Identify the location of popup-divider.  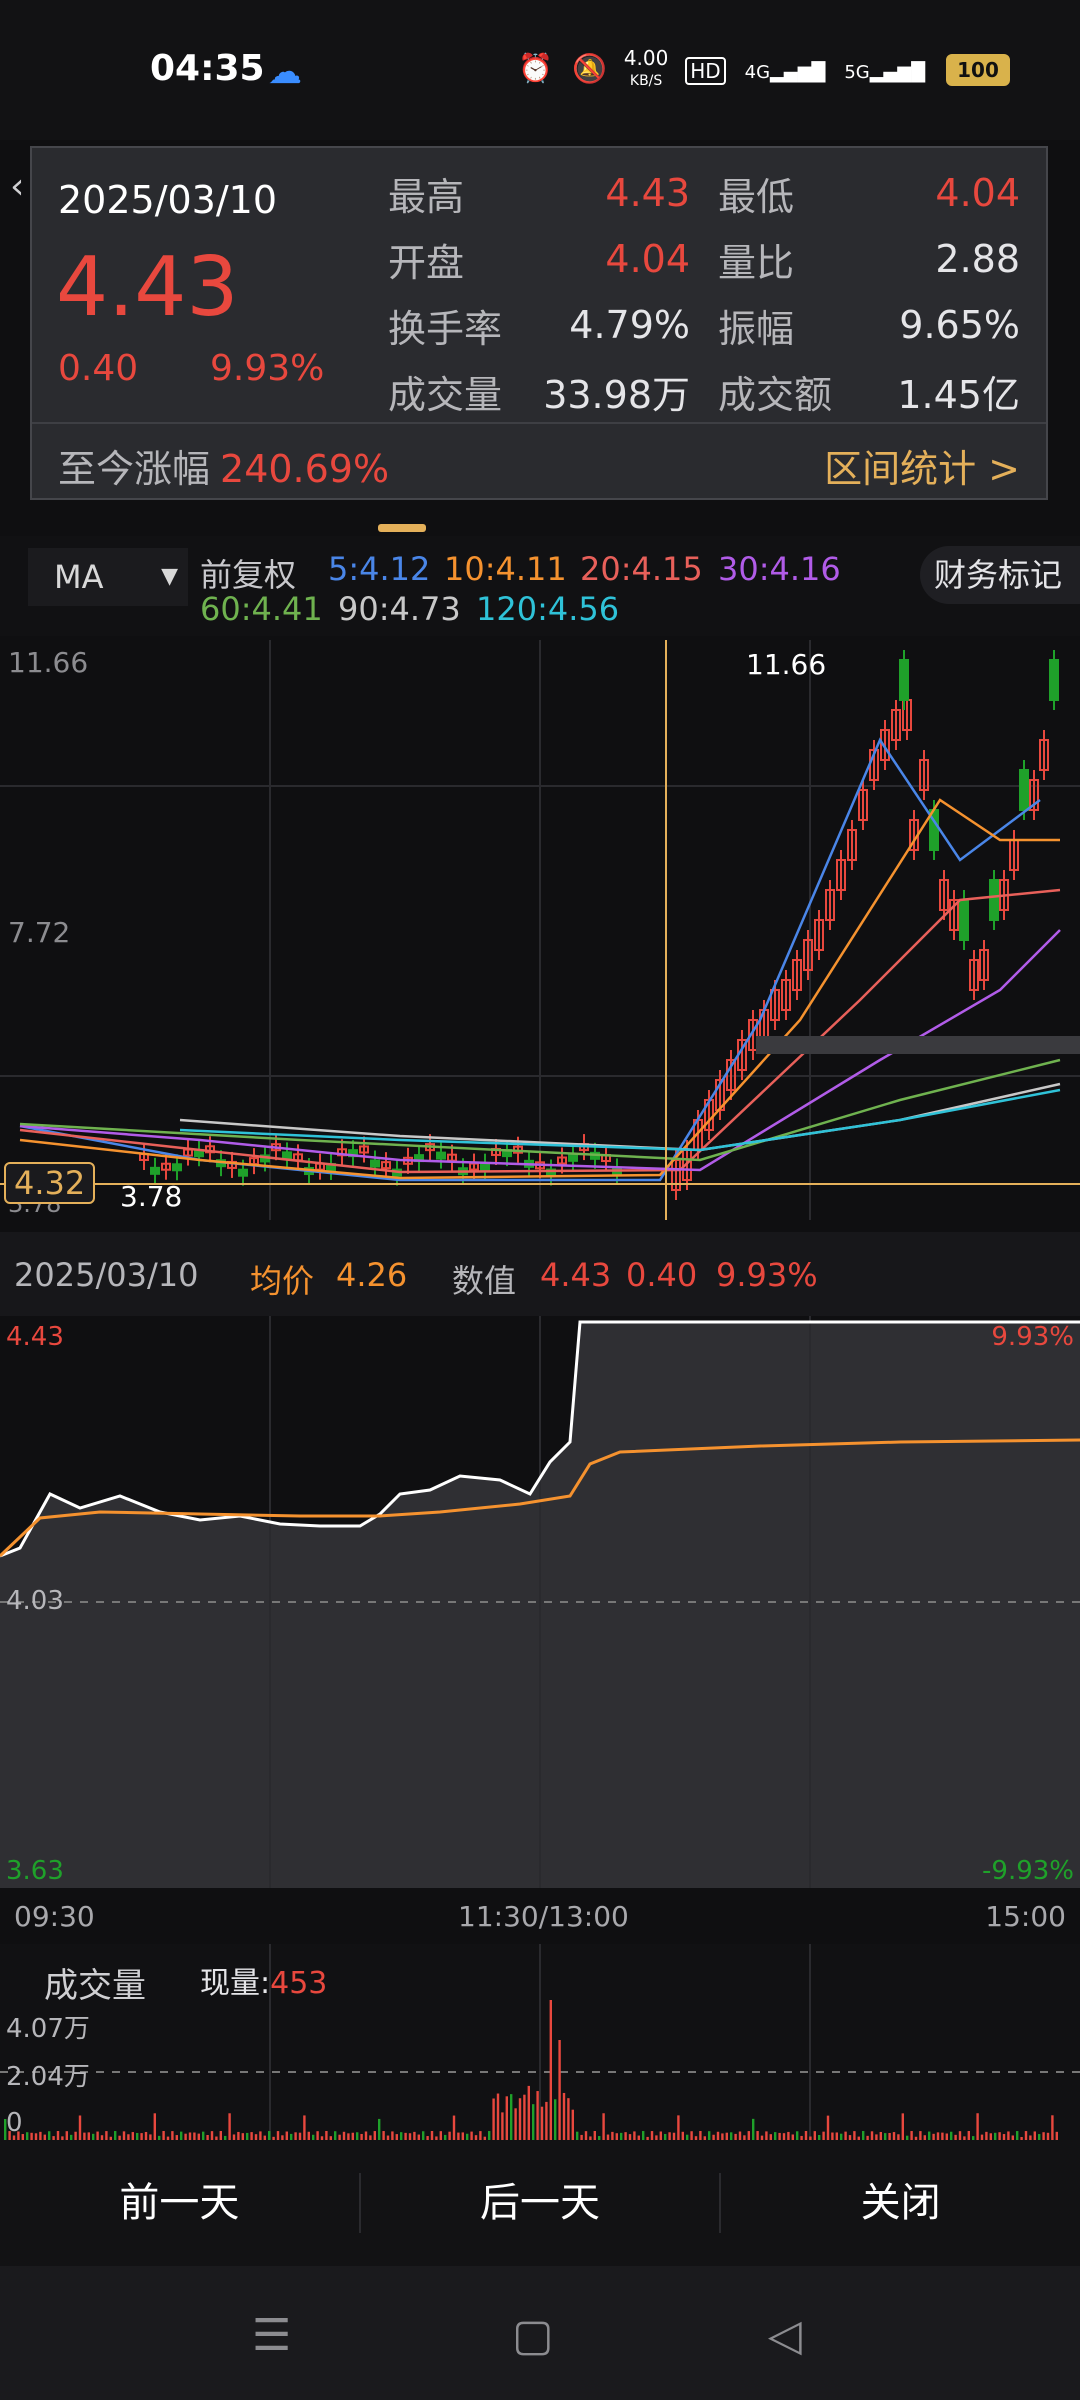
(539, 423).